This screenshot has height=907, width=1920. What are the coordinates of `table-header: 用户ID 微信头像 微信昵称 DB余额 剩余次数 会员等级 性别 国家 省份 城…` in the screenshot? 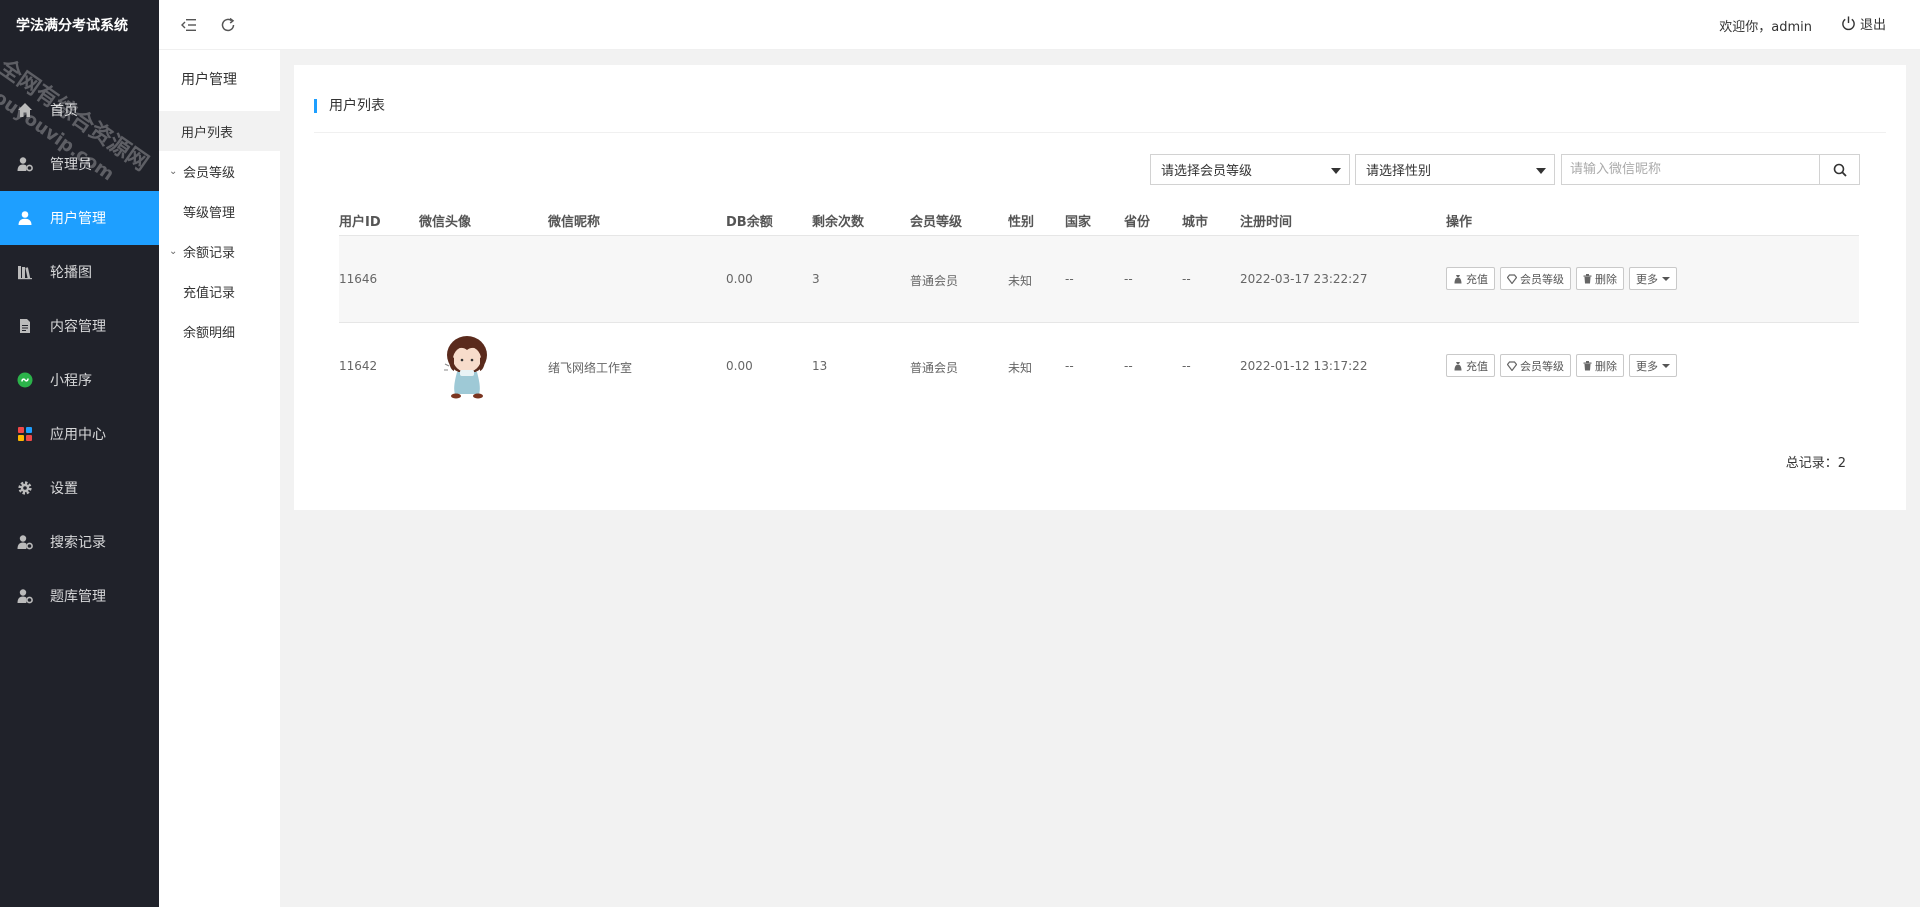 It's located at (1099, 218).